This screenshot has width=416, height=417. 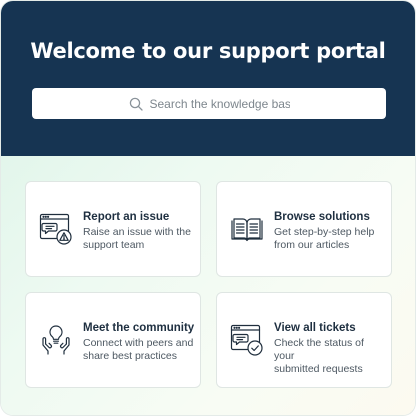 What do you see at coordinates (247, 229) in the screenshot?
I see `open-book-icon` at bounding box center [247, 229].